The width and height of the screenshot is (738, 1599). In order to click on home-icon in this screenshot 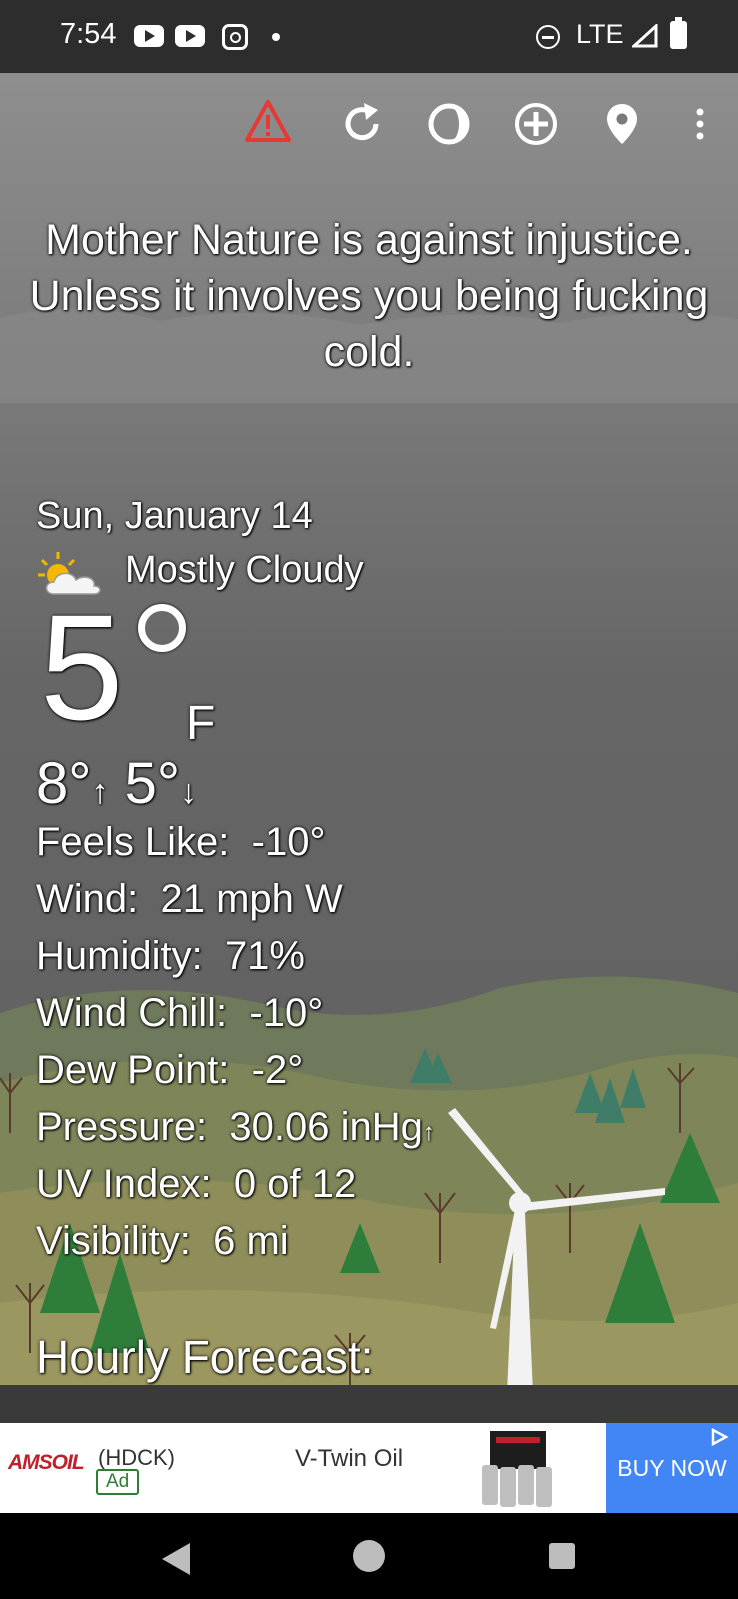, I will do `click(369, 1556)`.